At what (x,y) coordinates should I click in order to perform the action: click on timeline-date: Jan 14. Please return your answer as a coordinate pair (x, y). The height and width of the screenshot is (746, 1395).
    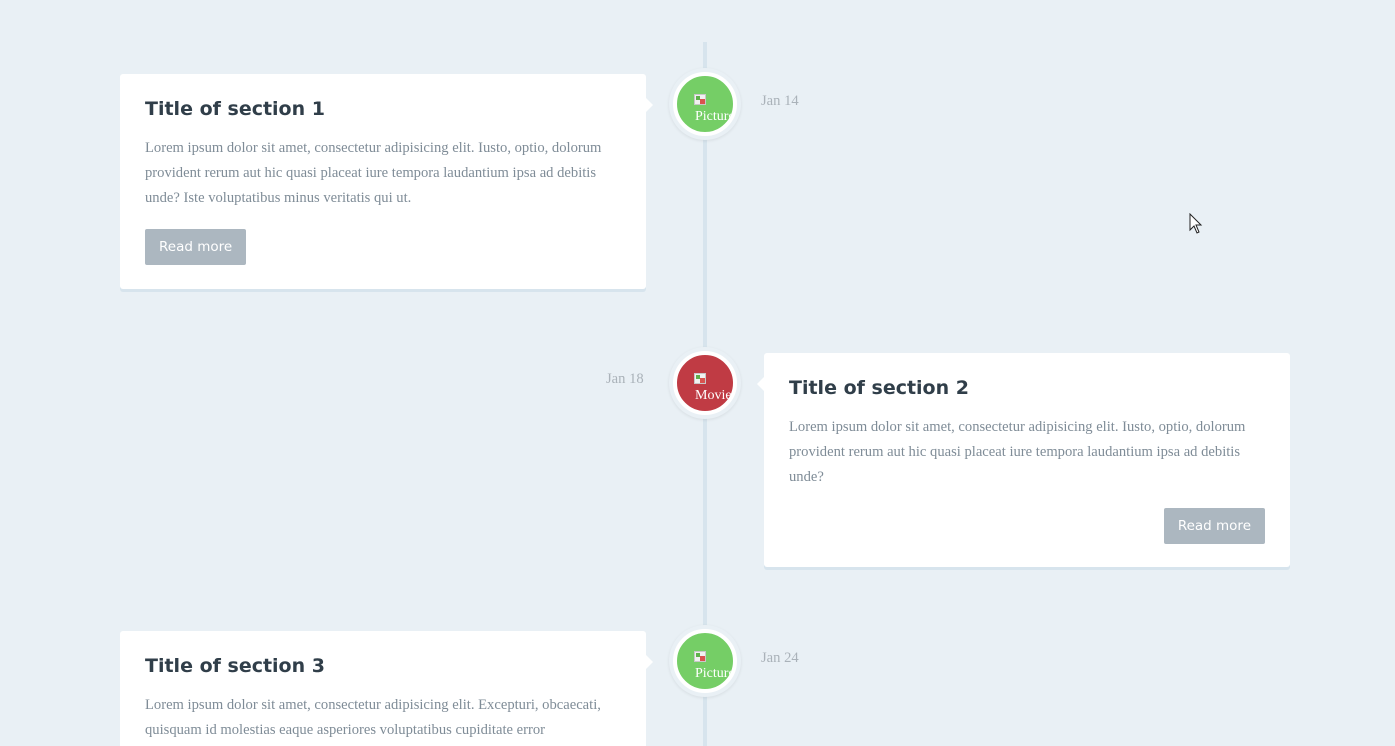
    Looking at the image, I should click on (780, 101).